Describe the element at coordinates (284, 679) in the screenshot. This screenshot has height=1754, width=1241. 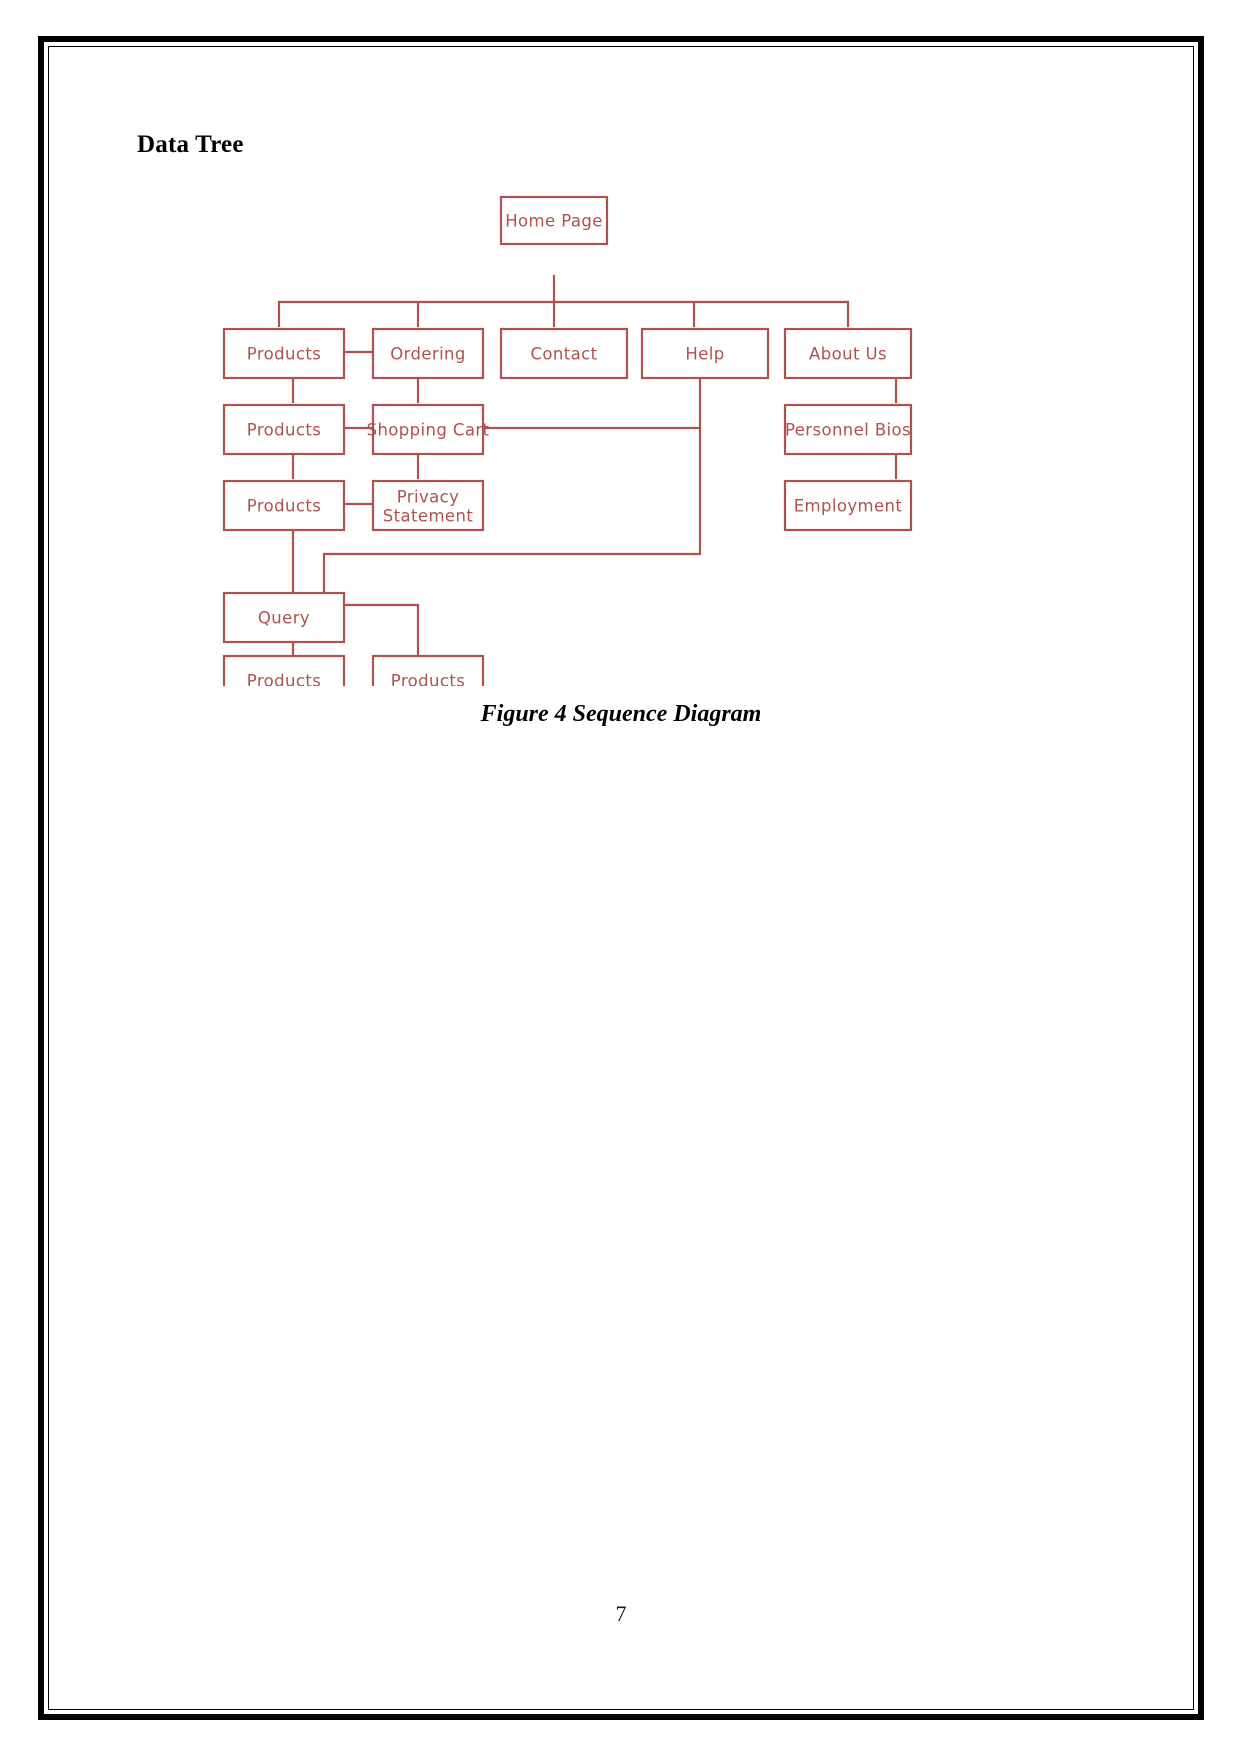
I see `node-products-level4-left-label: Products` at that location.